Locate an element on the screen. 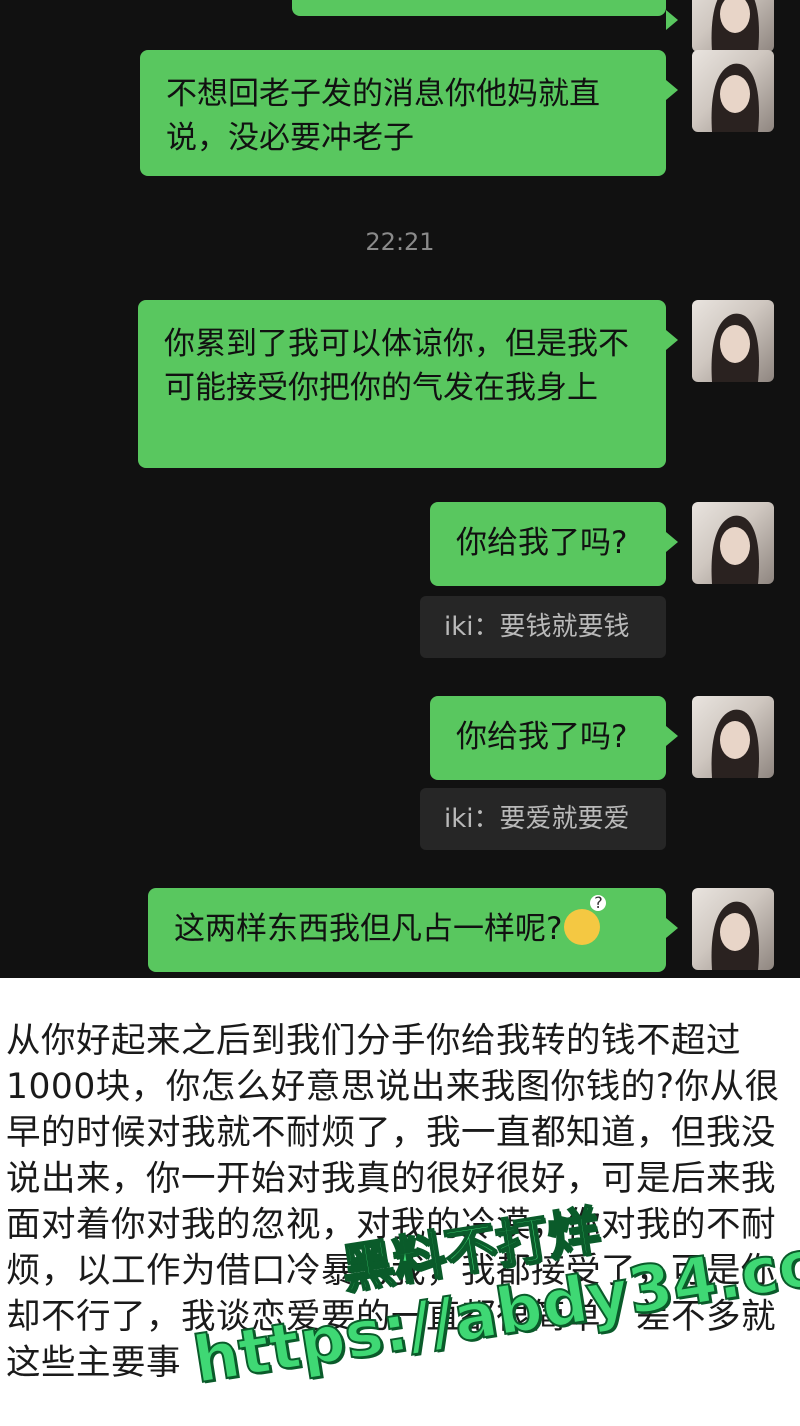 This screenshot has width=800, height=1426. thinking-emoji-icon is located at coordinates (585, 920).